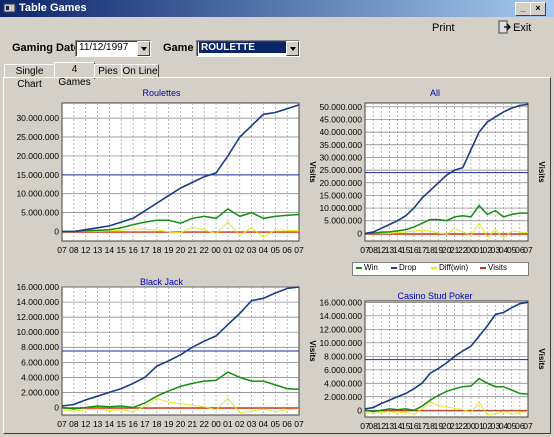 Image resolution: width=554 pixels, height=437 pixels. What do you see at coordinates (403, 267) in the screenshot?
I see `legend-item-drop: Drop` at bounding box center [403, 267].